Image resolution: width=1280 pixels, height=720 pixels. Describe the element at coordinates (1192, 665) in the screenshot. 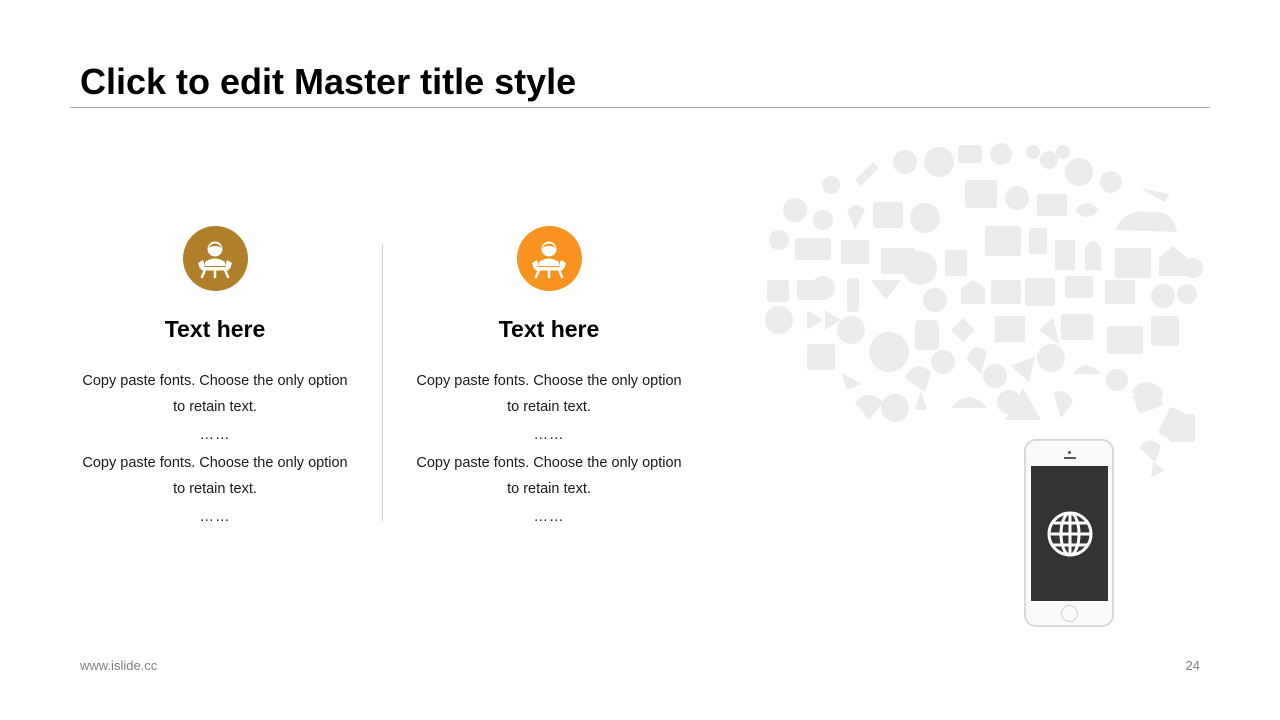

I see `page-number: 24` at that location.